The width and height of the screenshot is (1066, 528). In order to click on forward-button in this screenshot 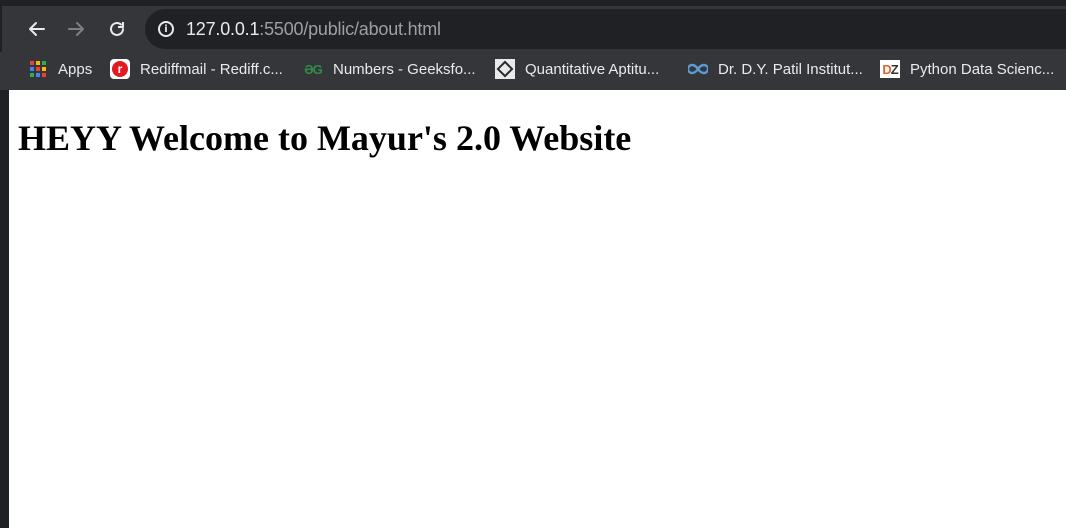, I will do `click(76, 29)`.